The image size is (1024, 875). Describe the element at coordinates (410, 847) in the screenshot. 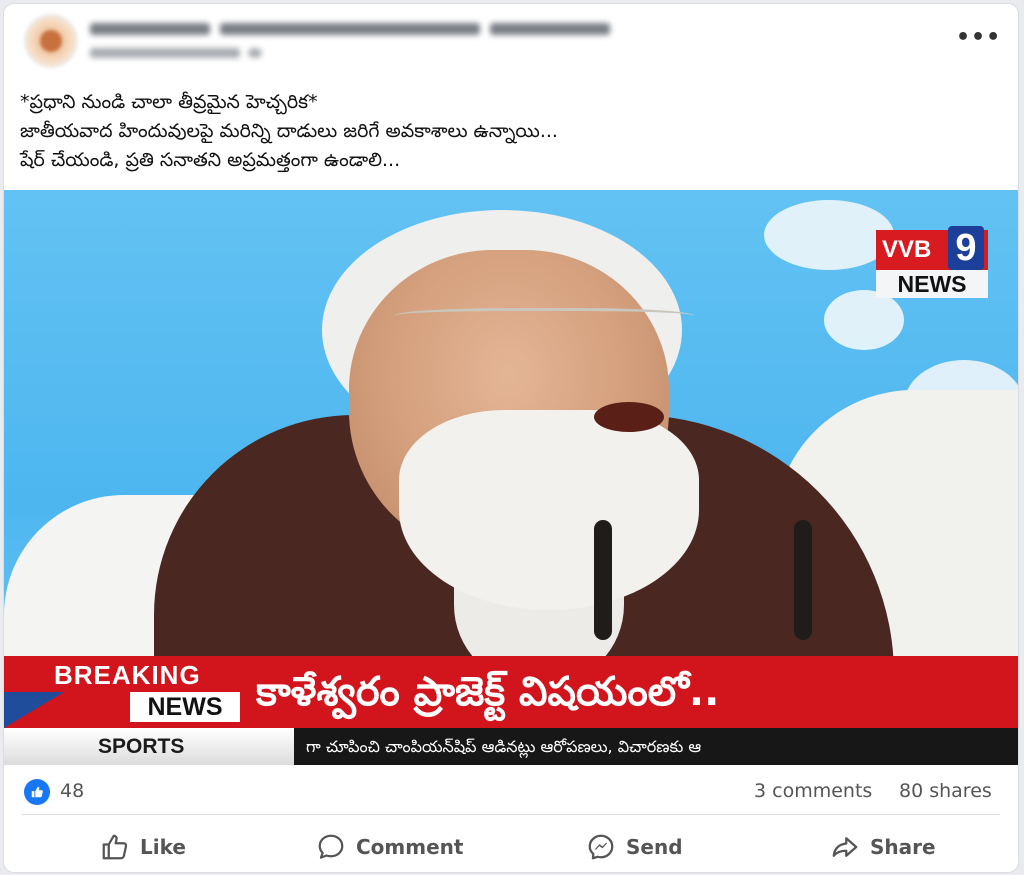

I see `comment-label: Comment` at that location.